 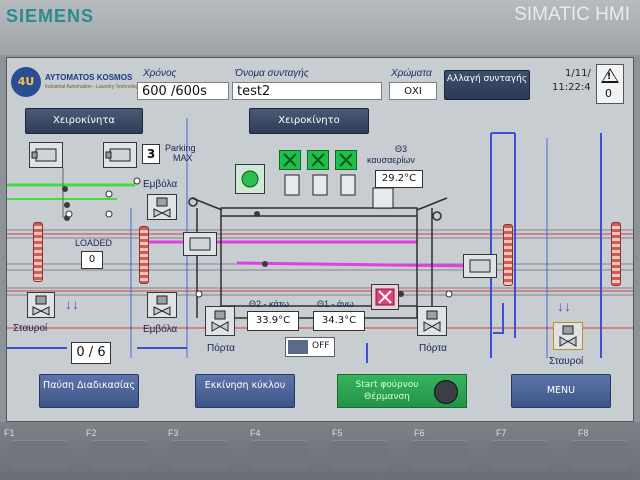 What do you see at coordinates (151, 154) in the screenshot?
I see `parking-value: 3` at bounding box center [151, 154].